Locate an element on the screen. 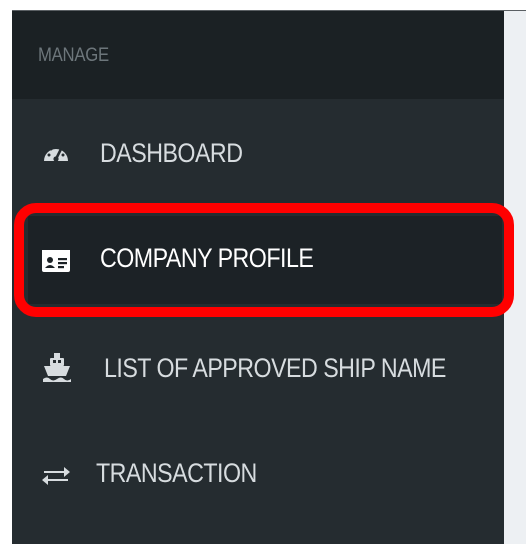  main-content-edge is located at coordinates (515, 277).